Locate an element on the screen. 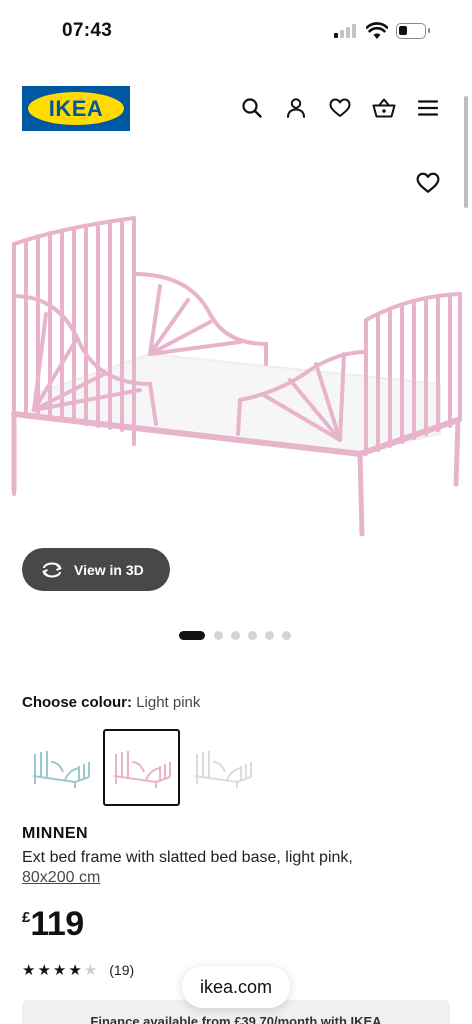 This screenshot has height=1024, width=472. menu-icon is located at coordinates (428, 108).